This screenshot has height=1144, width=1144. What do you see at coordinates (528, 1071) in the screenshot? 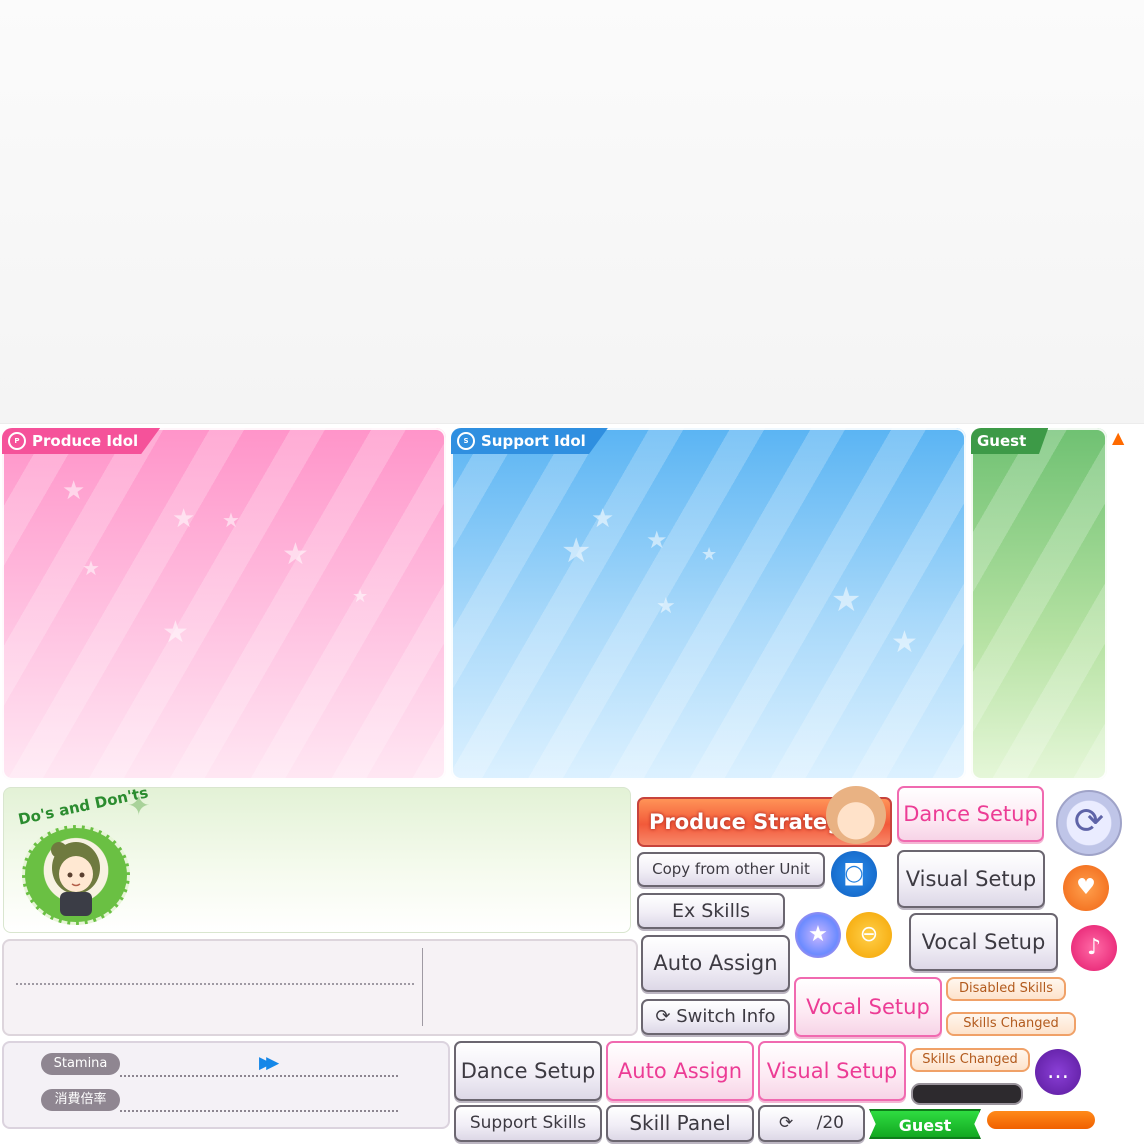
I see `dance-setup-button: Dance Setup` at bounding box center [528, 1071].